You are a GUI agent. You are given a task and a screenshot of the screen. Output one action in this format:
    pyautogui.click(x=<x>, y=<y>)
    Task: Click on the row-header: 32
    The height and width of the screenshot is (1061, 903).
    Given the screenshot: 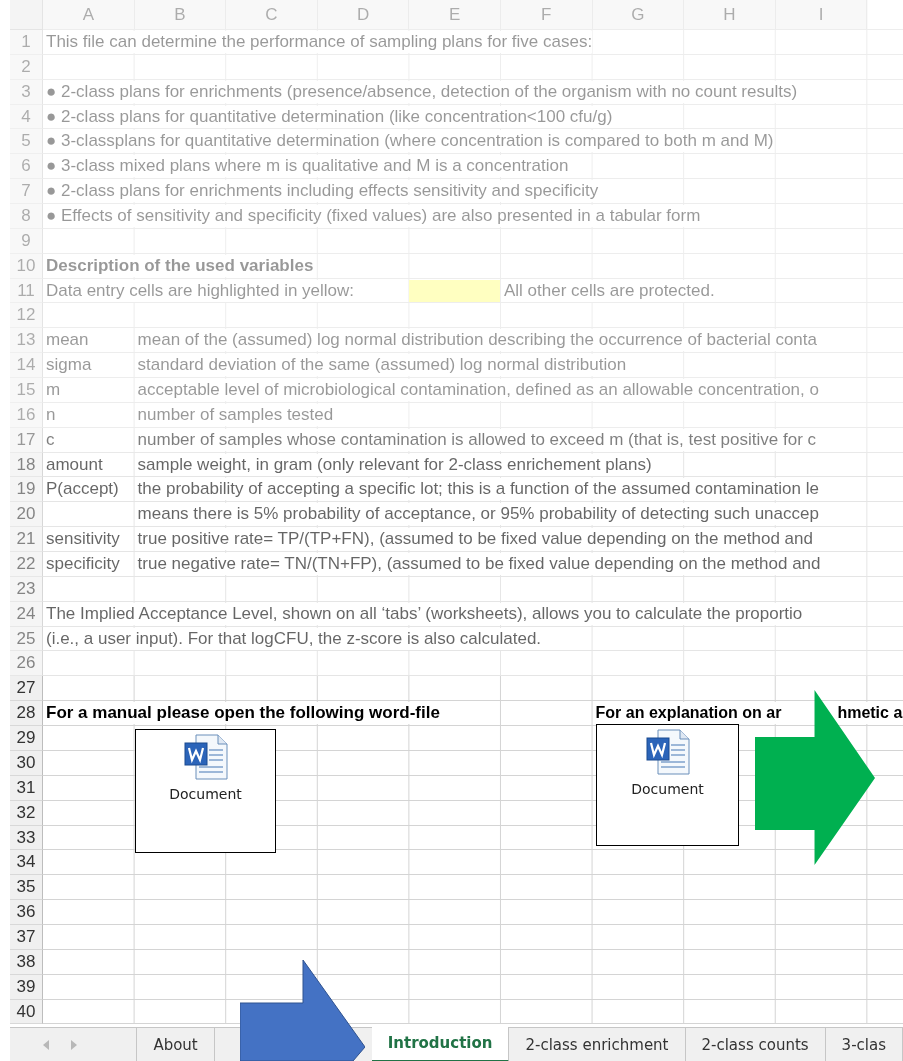 What is the action you would take?
    pyautogui.click(x=26, y=813)
    